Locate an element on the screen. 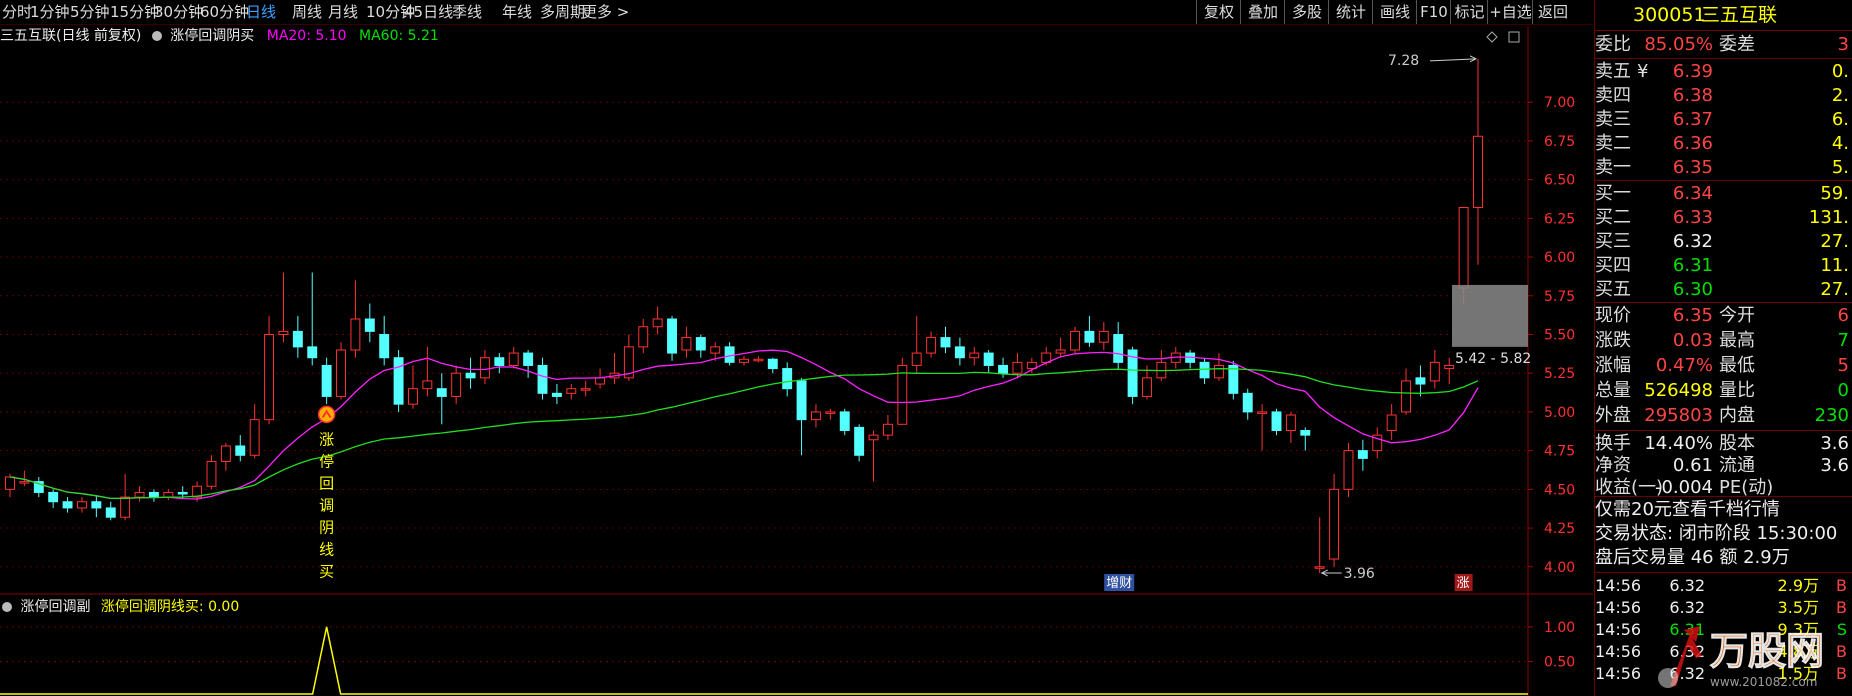 The width and height of the screenshot is (1852, 696). stat-value: 0.47% is located at coordinates (1684, 365).